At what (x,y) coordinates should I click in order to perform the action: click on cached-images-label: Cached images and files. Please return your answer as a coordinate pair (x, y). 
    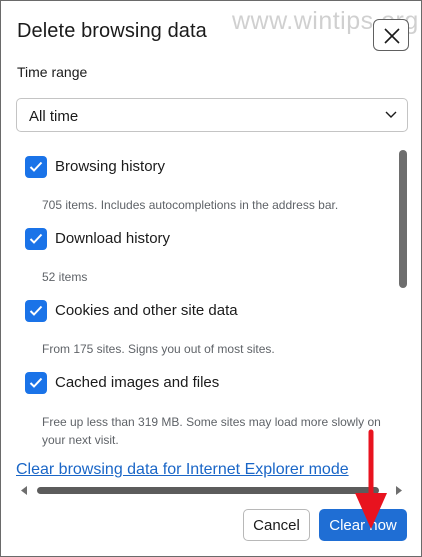
    Looking at the image, I should click on (137, 382).